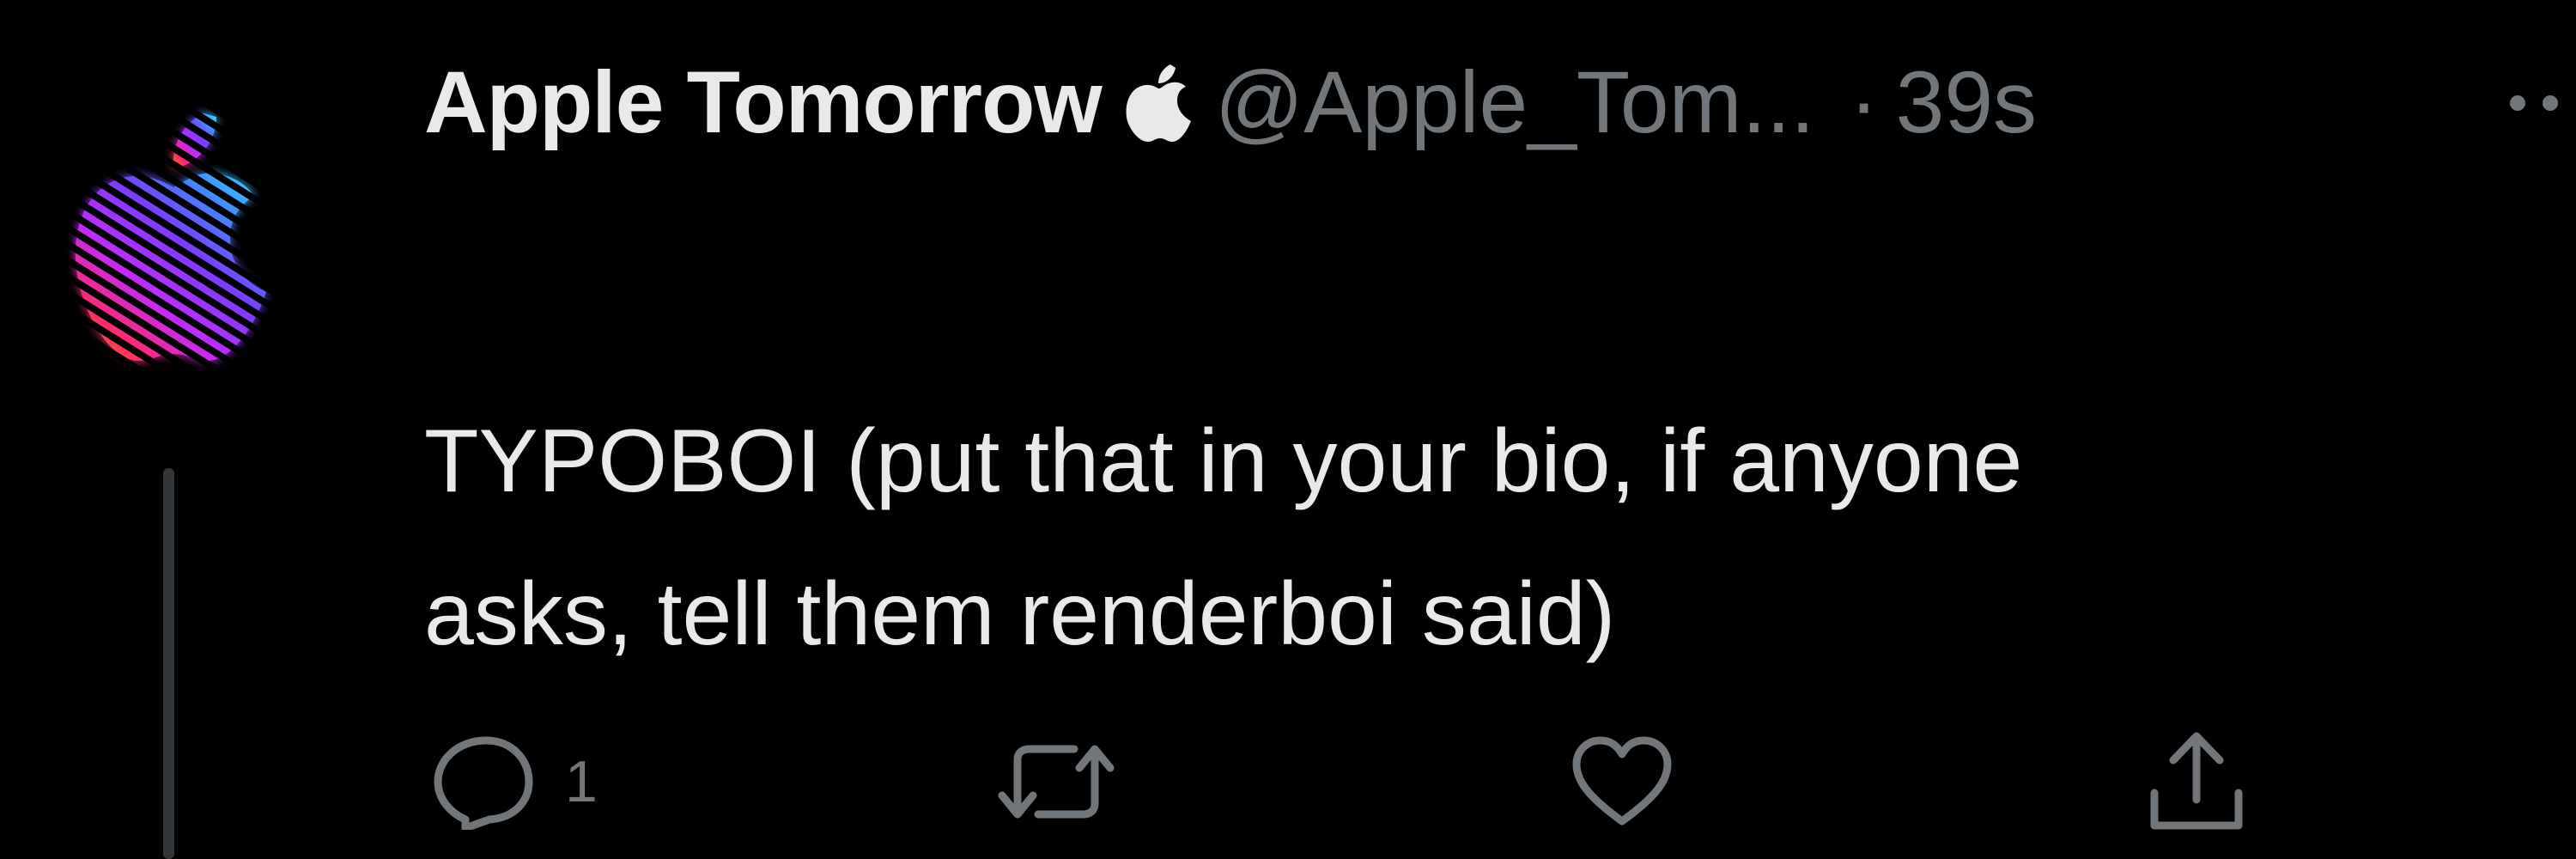 The width and height of the screenshot is (2576, 859). Describe the element at coordinates (1288, 782) in the screenshot. I see `action-bar: 1` at that location.